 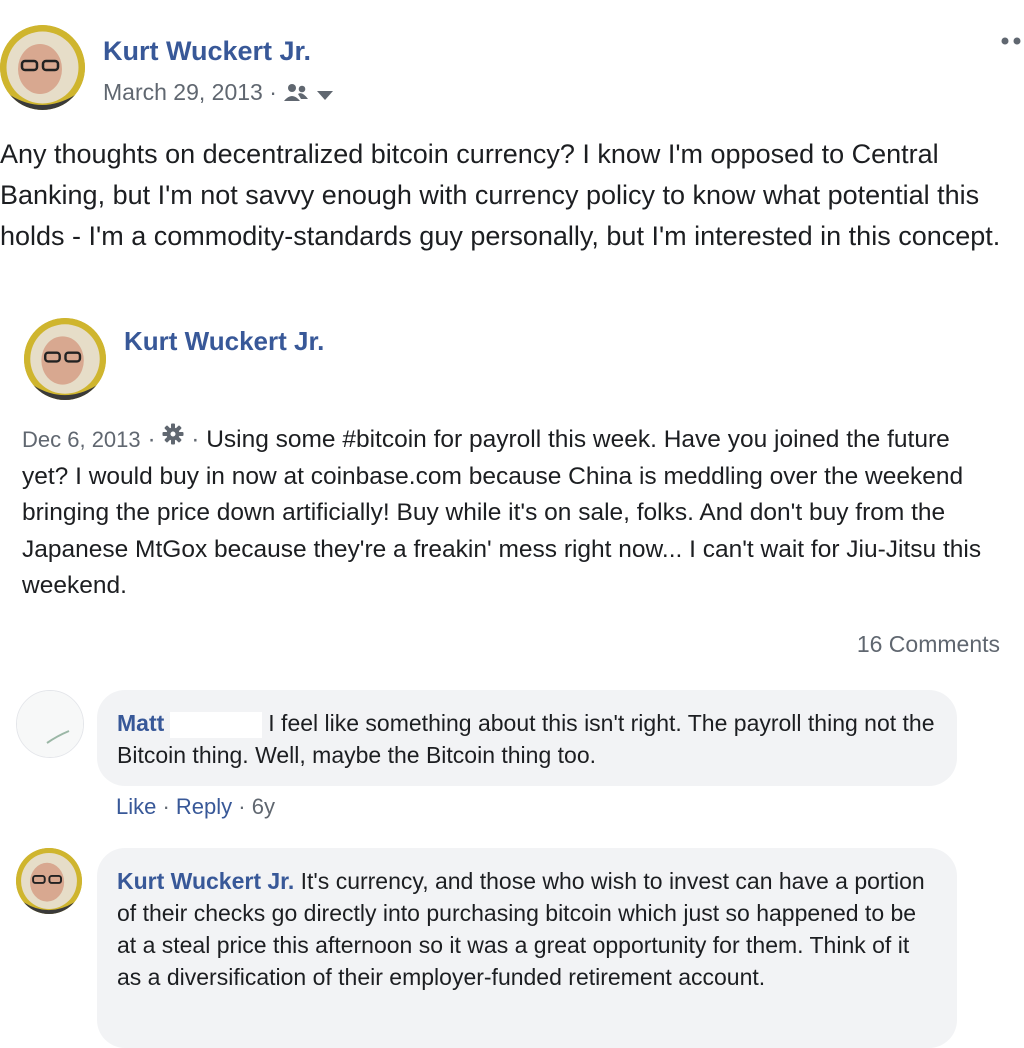 What do you see at coordinates (136, 806) in the screenshot?
I see `like-button: Like` at bounding box center [136, 806].